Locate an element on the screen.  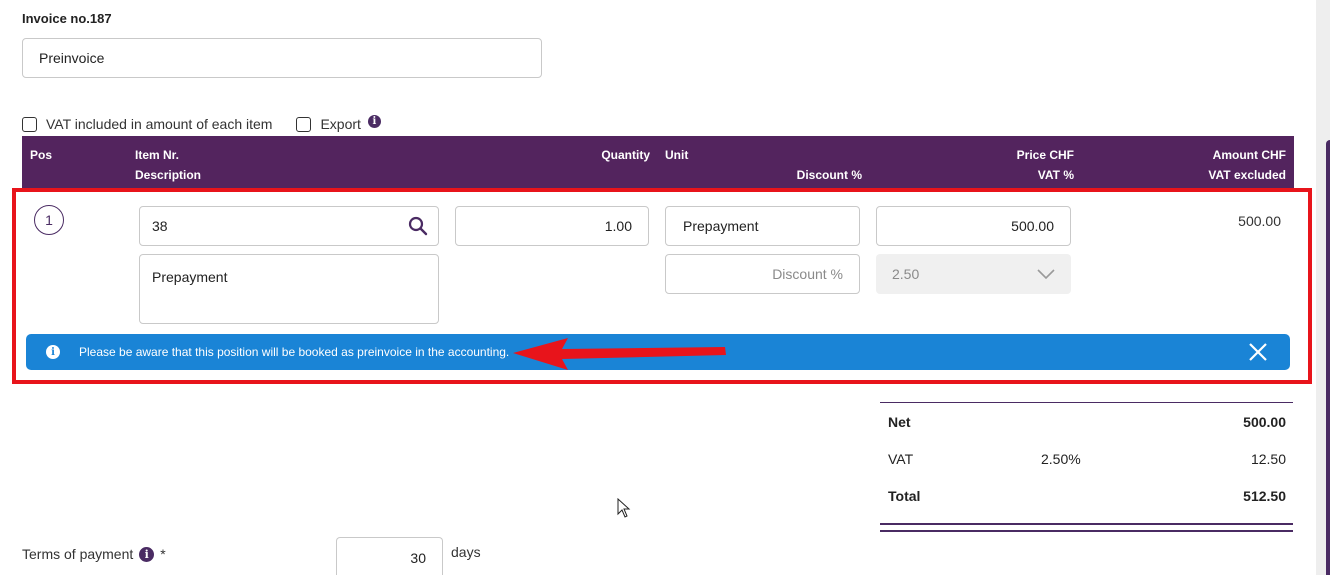
total-label: Total is located at coordinates (904, 496).